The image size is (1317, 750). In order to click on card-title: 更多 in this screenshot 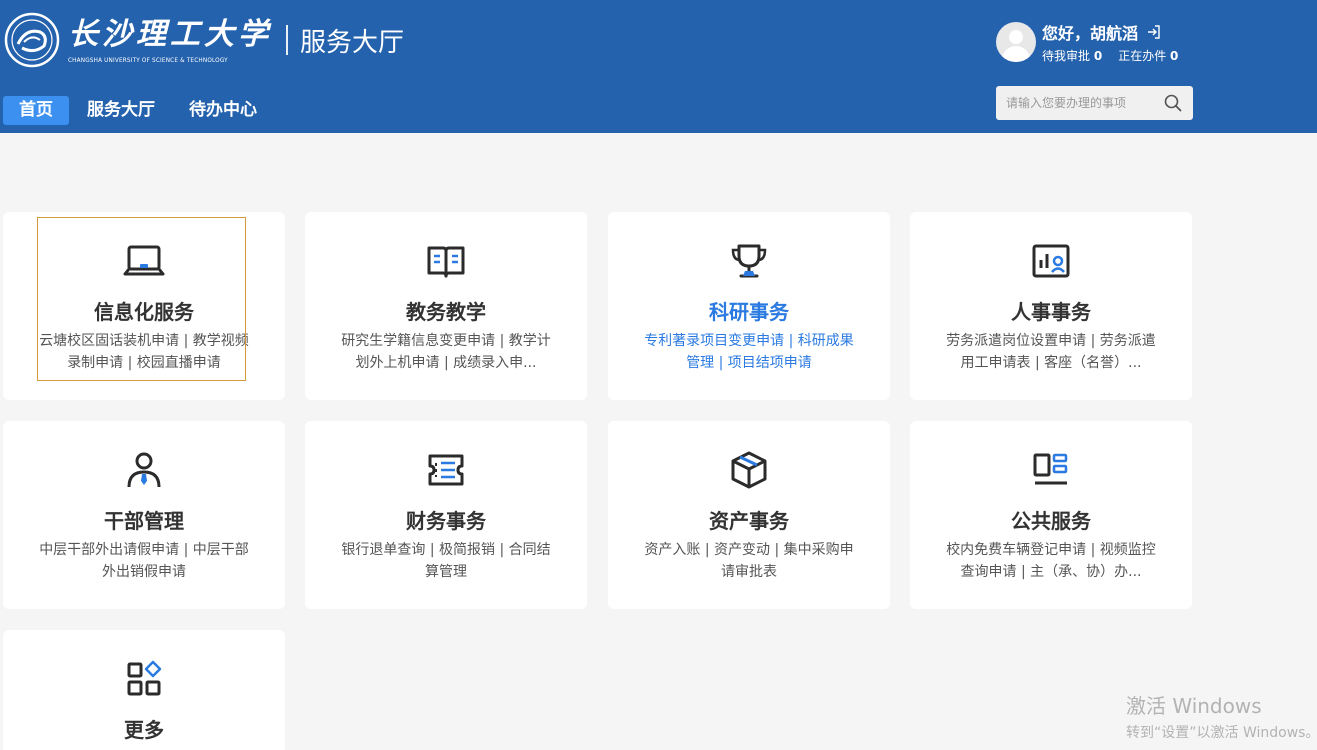, I will do `click(144, 730)`.